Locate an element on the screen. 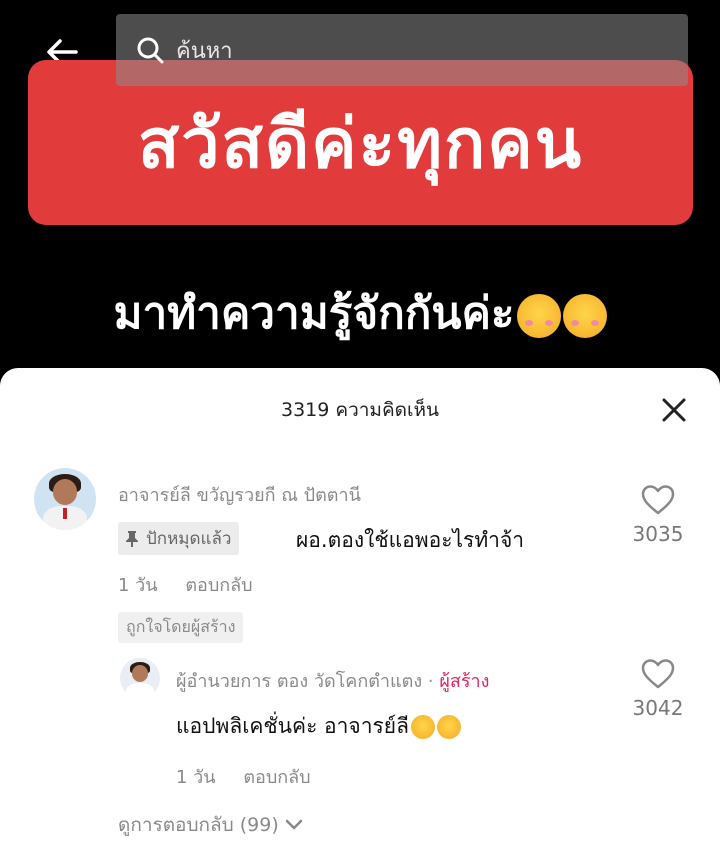  video-subtitle: มาทำความรู้จักกันค่ะ is located at coordinates (360, 313).